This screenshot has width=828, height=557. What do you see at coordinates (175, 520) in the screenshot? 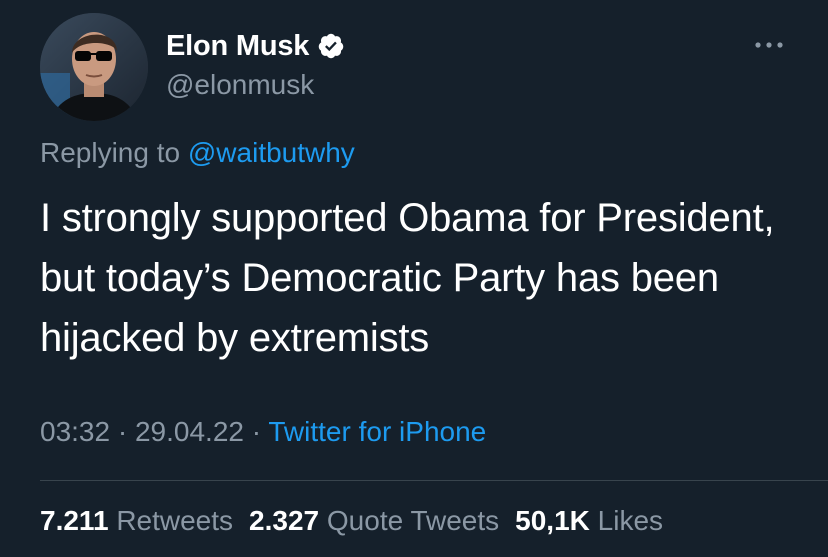
I see `retweets-label: Retweets` at bounding box center [175, 520].